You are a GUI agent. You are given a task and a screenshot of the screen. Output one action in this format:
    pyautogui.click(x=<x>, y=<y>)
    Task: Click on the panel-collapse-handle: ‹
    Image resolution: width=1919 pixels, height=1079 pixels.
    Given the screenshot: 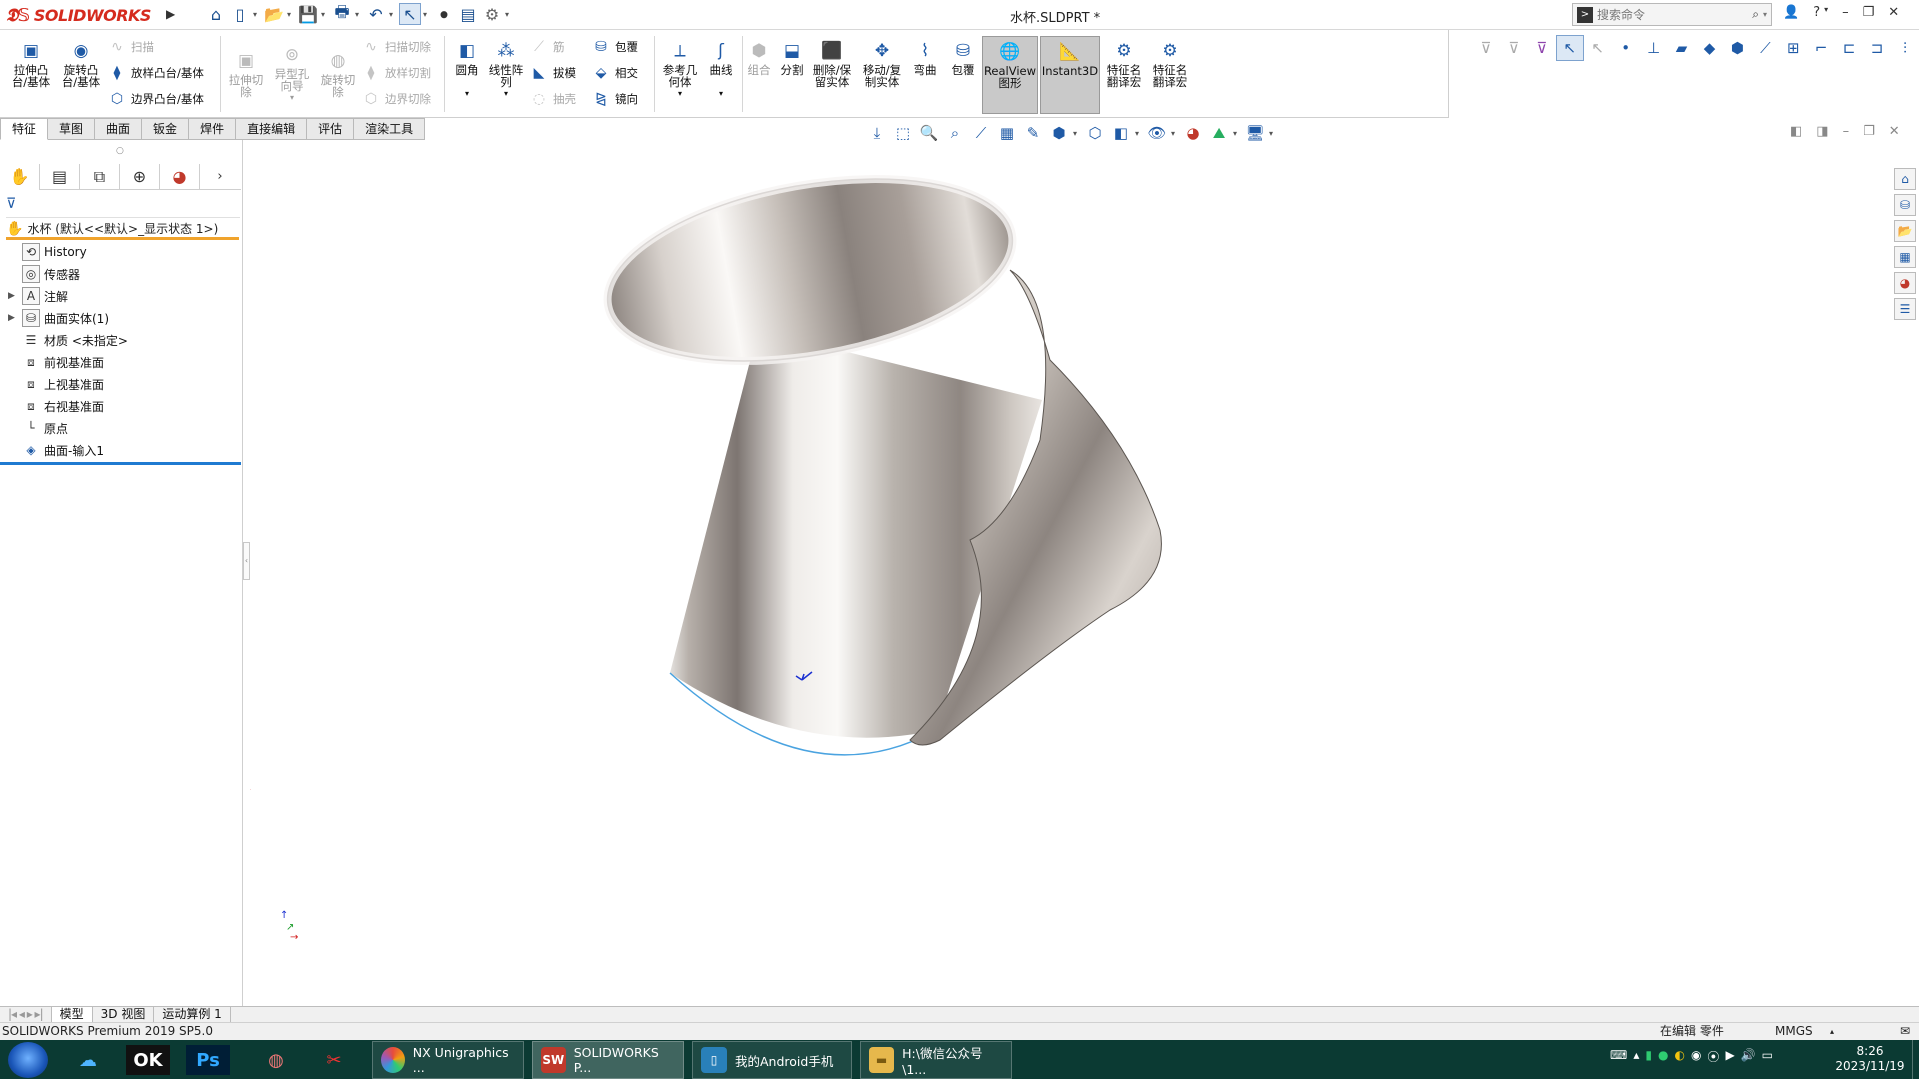 What is the action you would take?
    pyautogui.click(x=246, y=561)
    